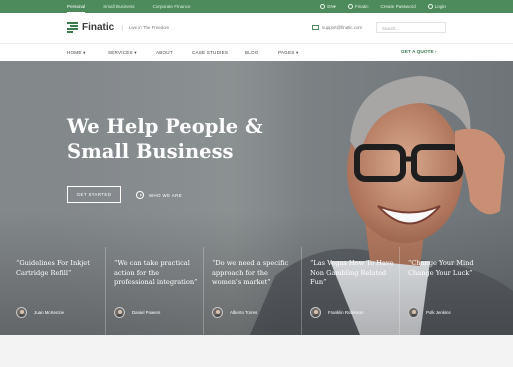  I want to click on get-started-button: GET STARTED, so click(94, 194).